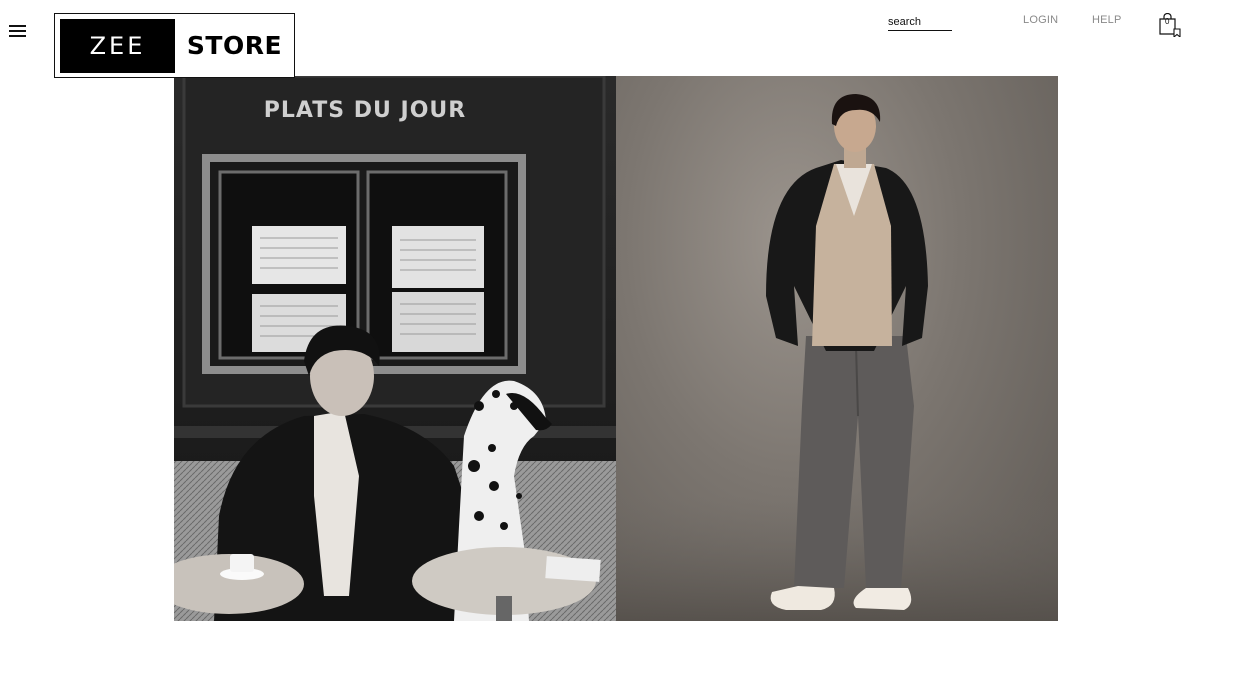 This screenshot has width=1234, height=699. What do you see at coordinates (920, 22) in the screenshot?
I see `search-input` at bounding box center [920, 22].